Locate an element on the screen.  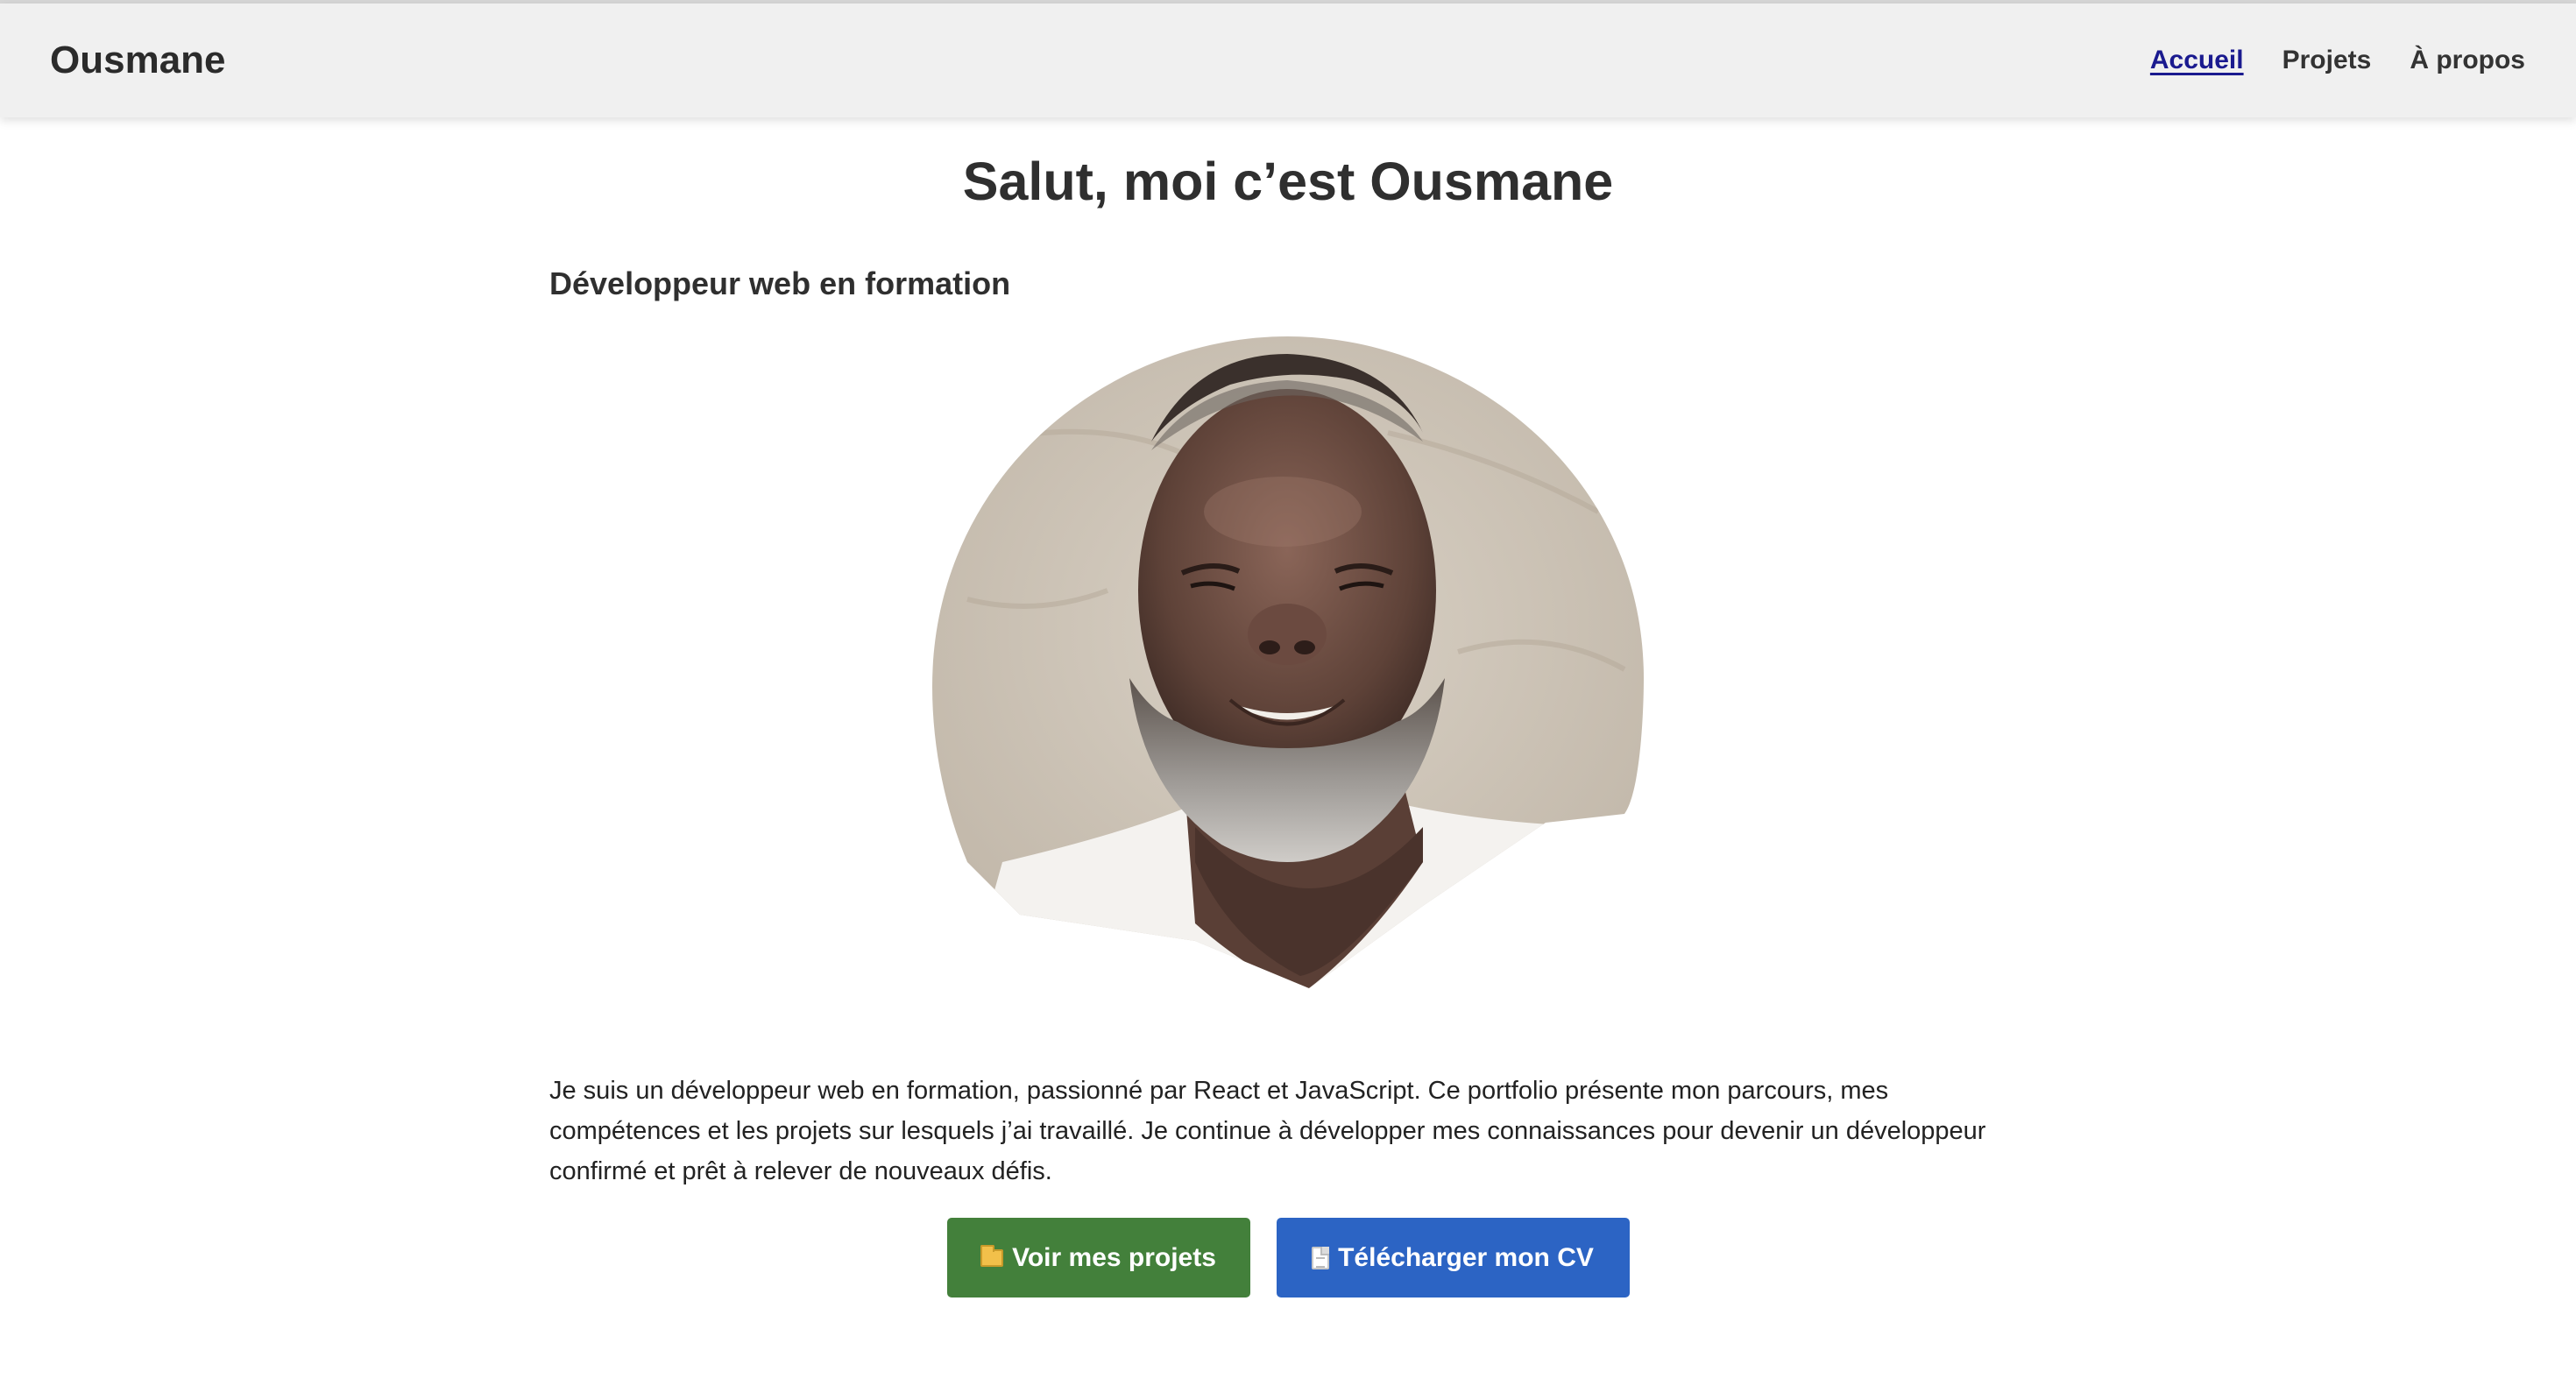
action-buttons: Voir mes projets Télécharger mon CV is located at coordinates (1288, 1257).